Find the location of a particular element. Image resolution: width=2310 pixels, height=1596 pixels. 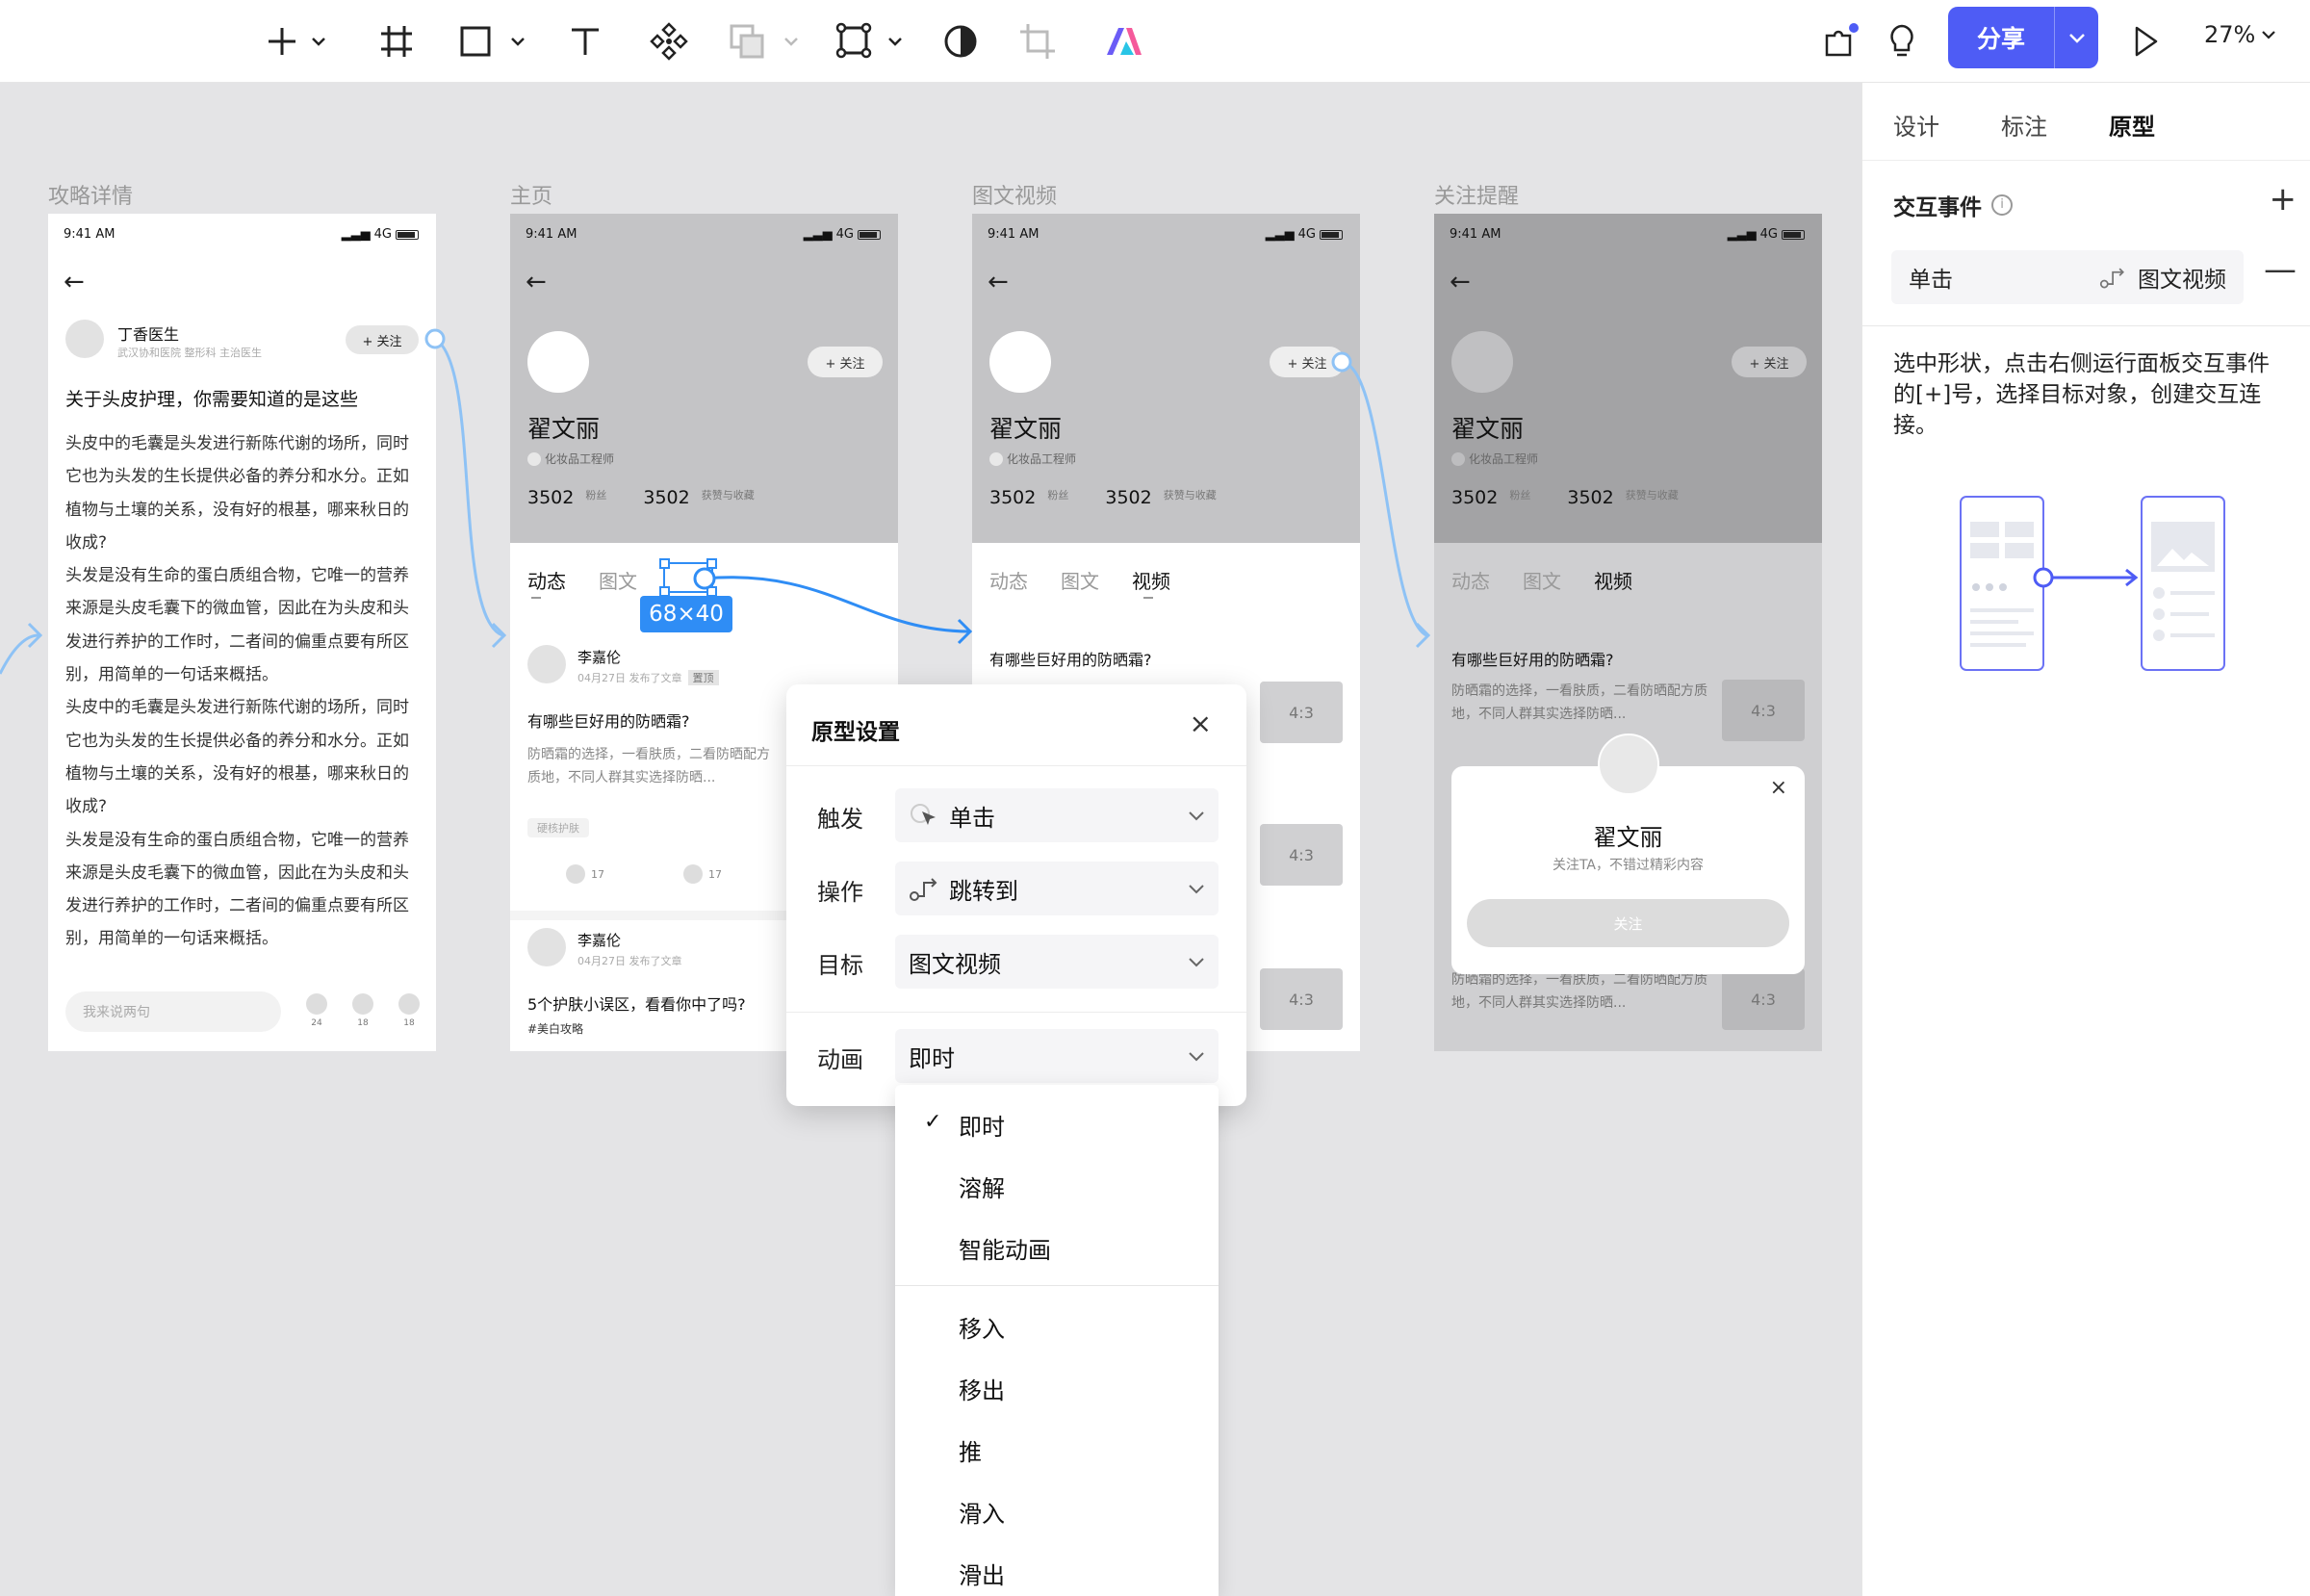

hint-text: 选中形状，点击右侧运行面板交互事件的[+]号，选择目标对象，创建交互连接。 is located at coordinates (2081, 394).